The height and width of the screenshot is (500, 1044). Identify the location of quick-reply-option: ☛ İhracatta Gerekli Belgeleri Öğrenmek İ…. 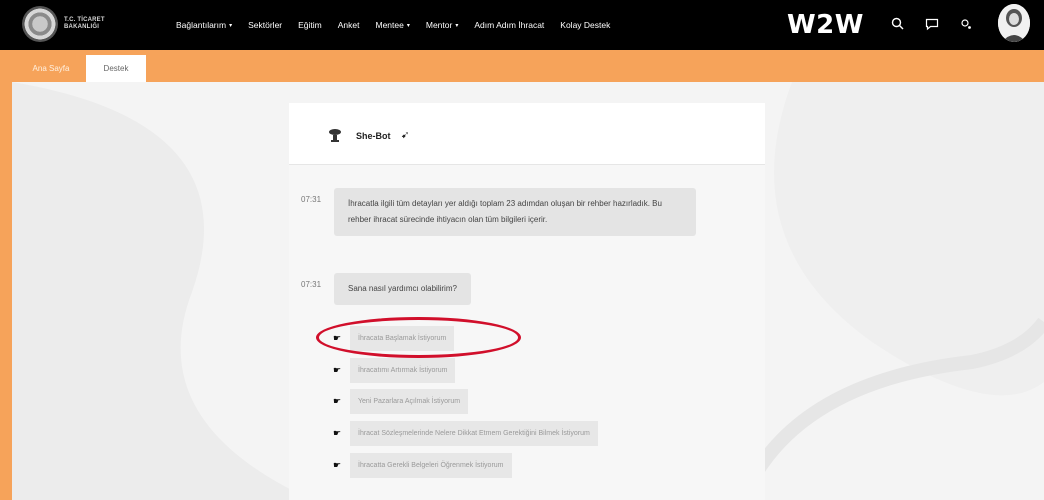
(422, 465).